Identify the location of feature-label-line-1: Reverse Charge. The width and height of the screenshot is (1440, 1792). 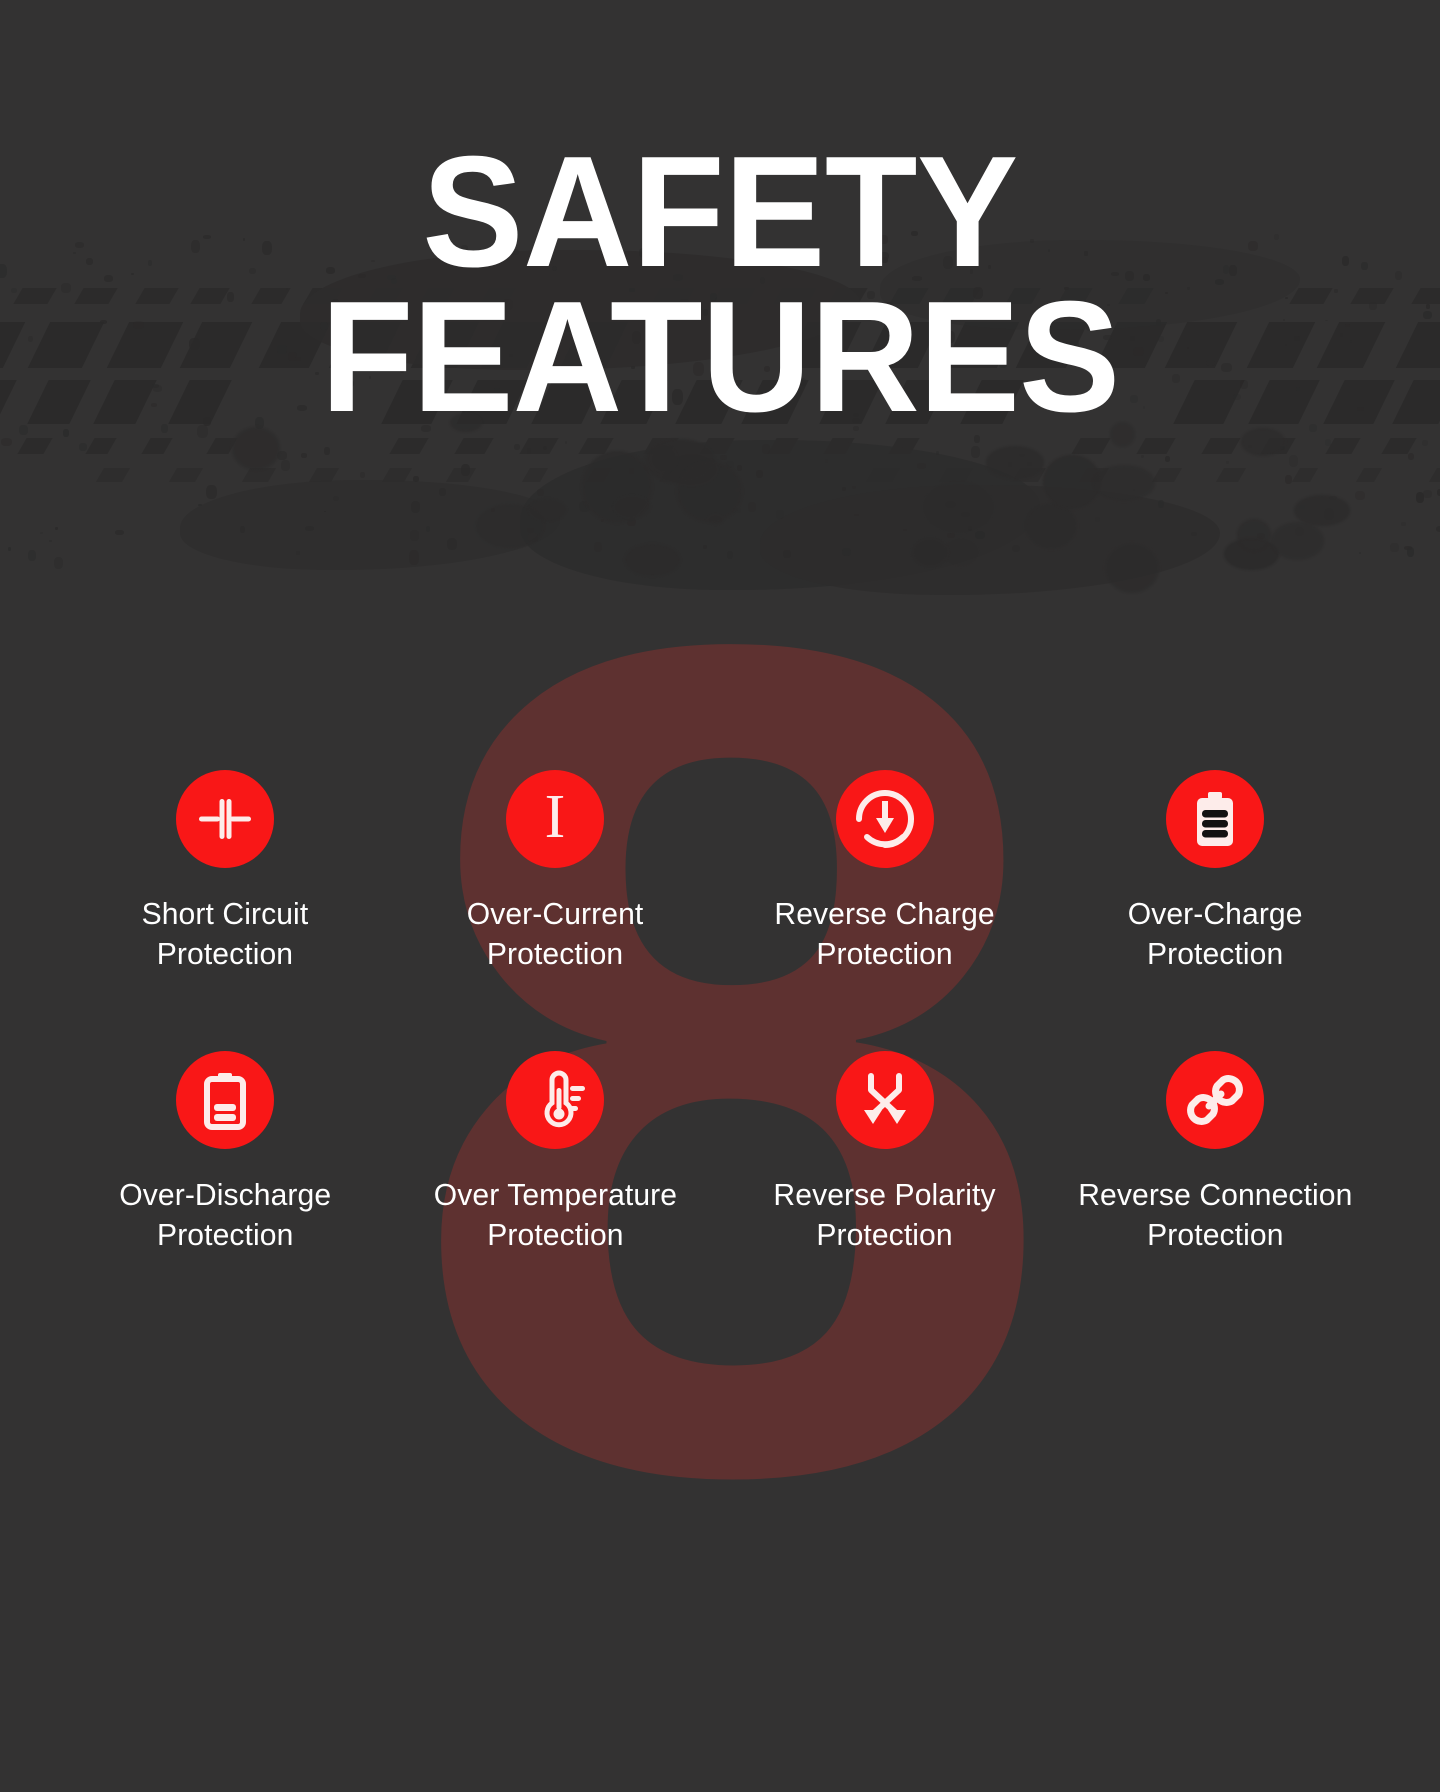
(885, 913).